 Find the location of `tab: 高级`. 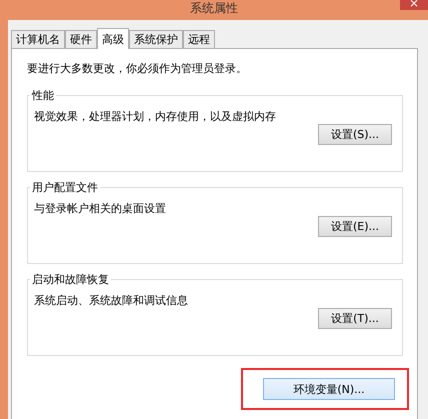

tab: 高级 is located at coordinates (113, 38).